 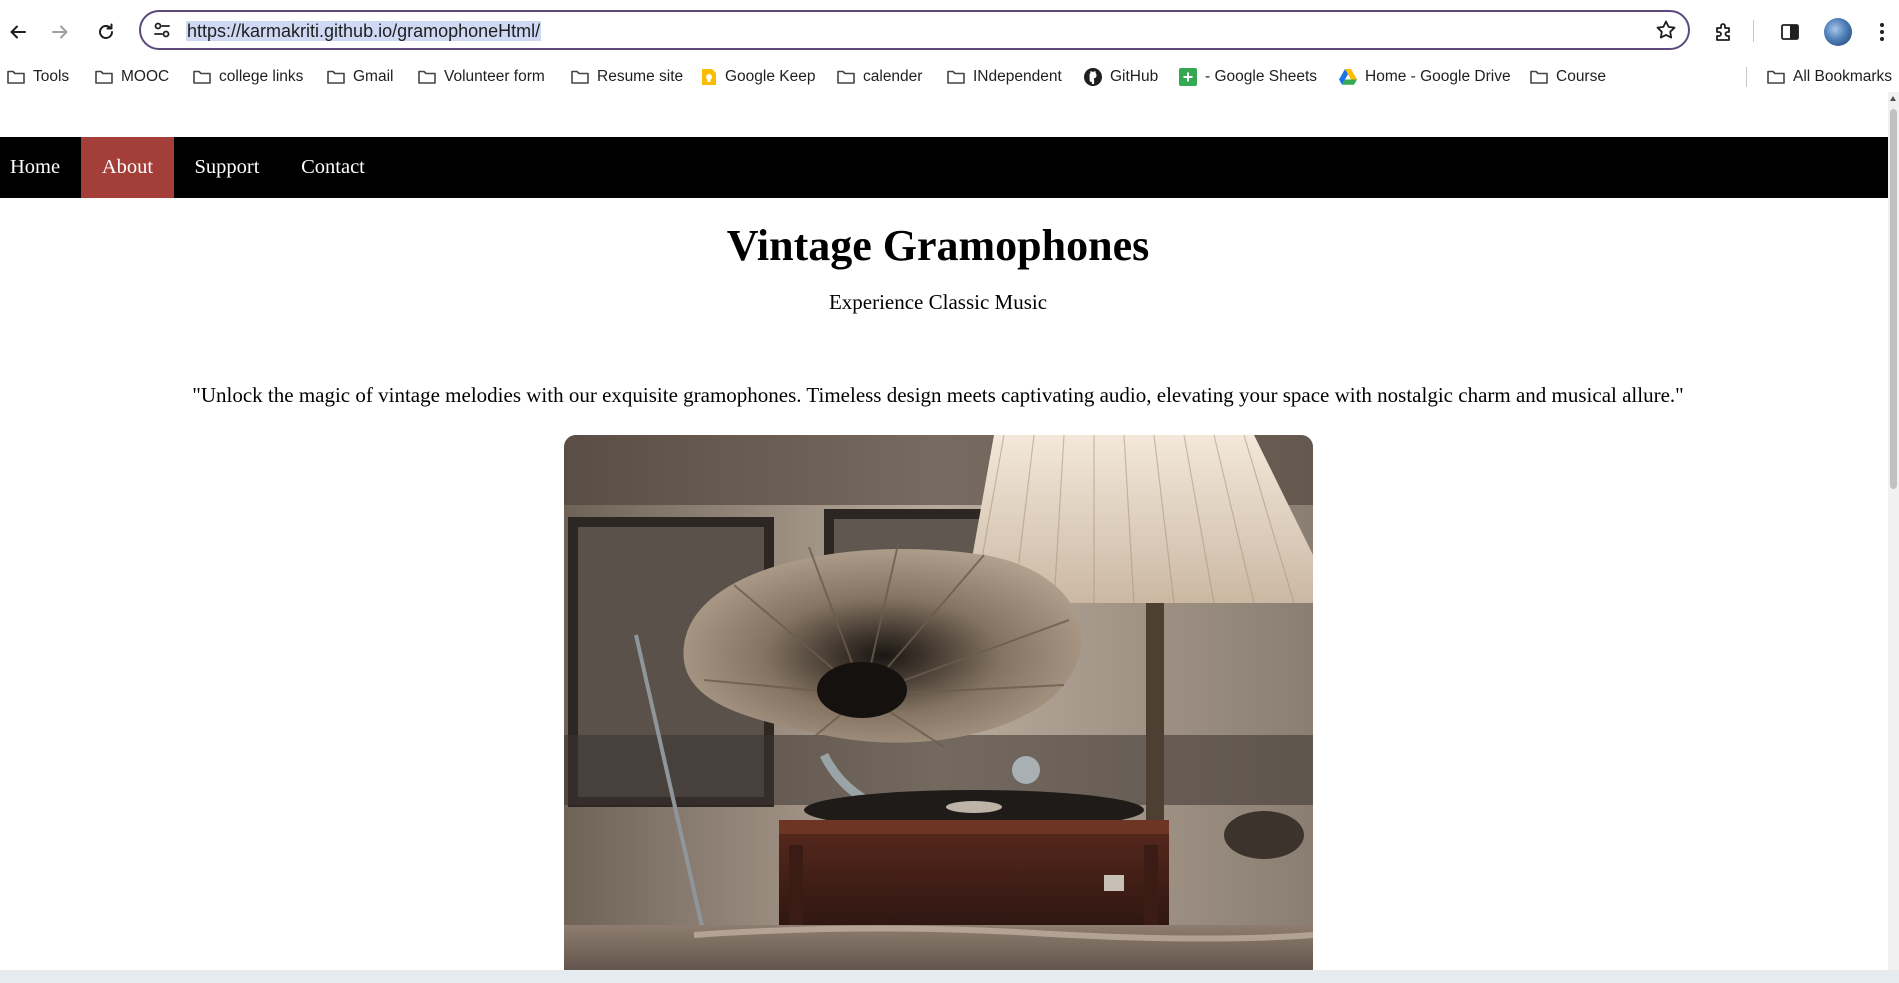 I want to click on reload-icon, so click(x=106, y=32).